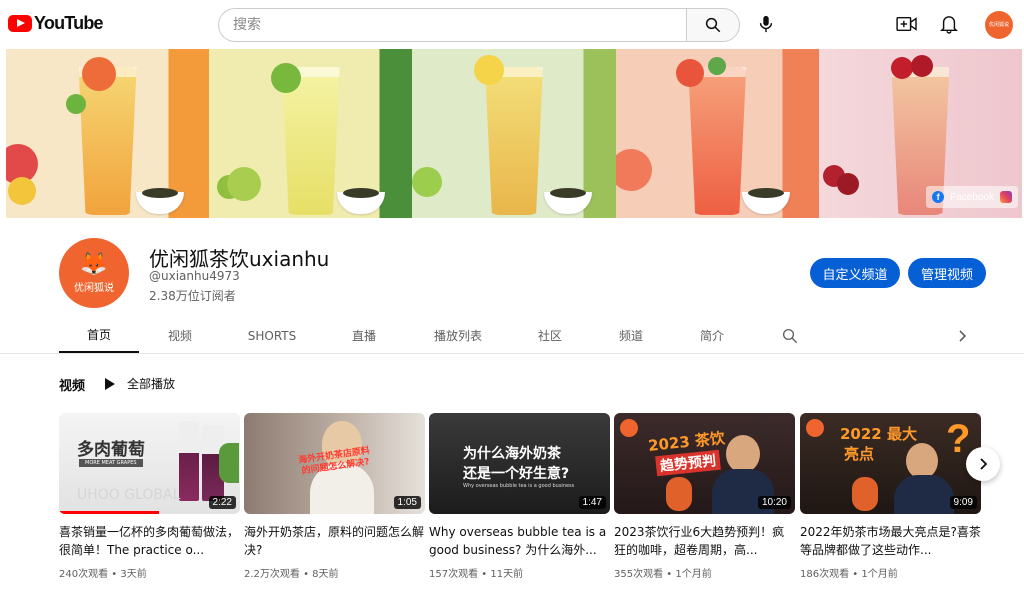 This screenshot has height=599, width=1024. What do you see at coordinates (133, 574) in the screenshot?
I see `upload-age: 3天前` at bounding box center [133, 574].